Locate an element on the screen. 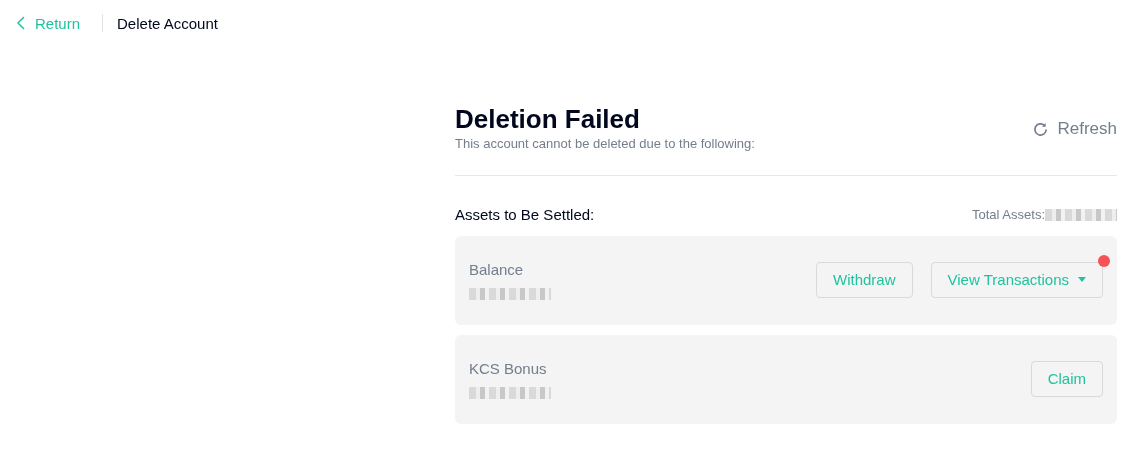 The width and height of the screenshot is (1139, 461). return-link: Return is located at coordinates (49, 23).